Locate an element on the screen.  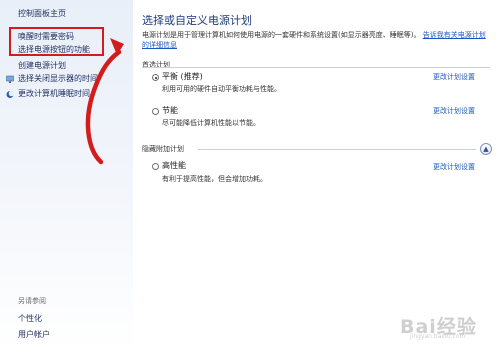
highlight-box is located at coordinates (56, 41).